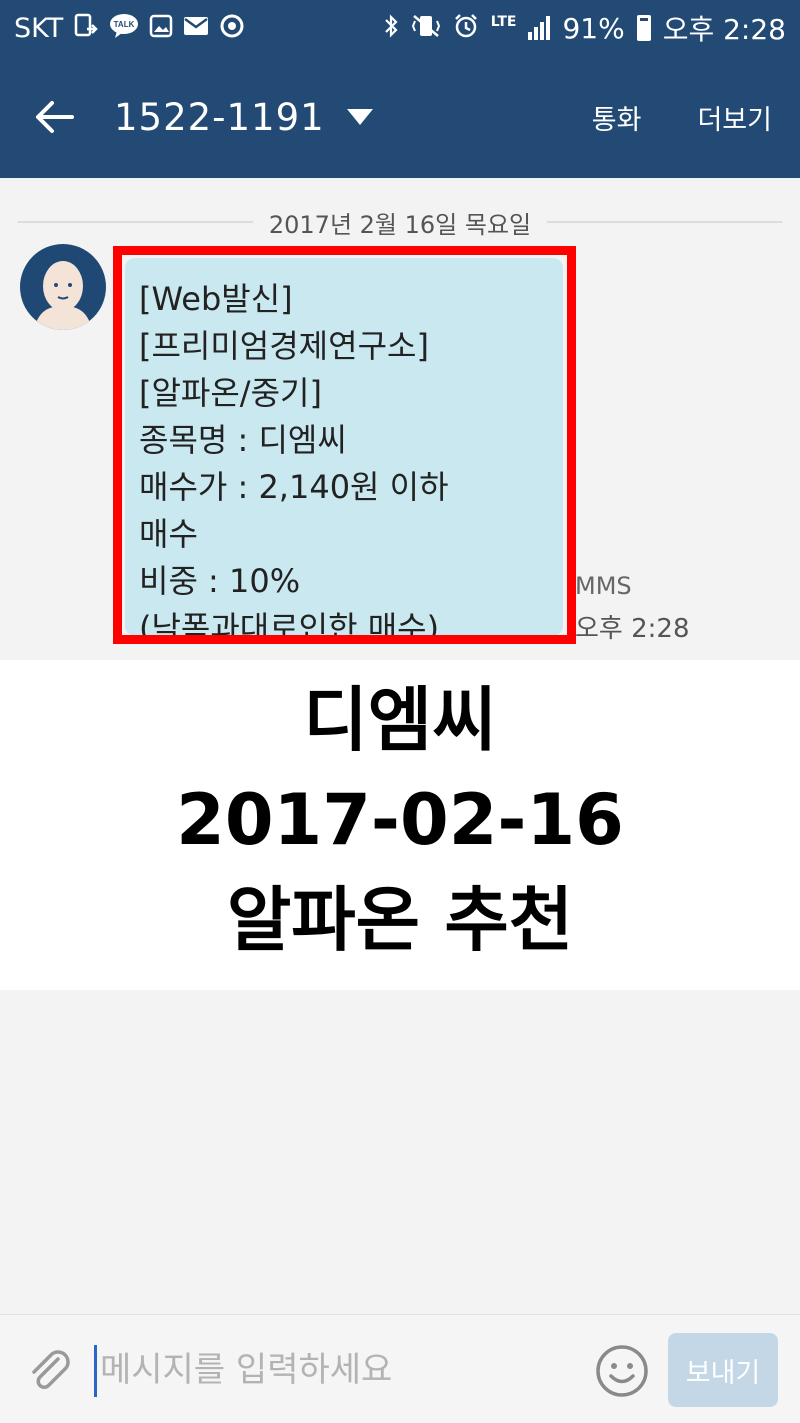  I want to click on divider-line-right, so click(665, 222).